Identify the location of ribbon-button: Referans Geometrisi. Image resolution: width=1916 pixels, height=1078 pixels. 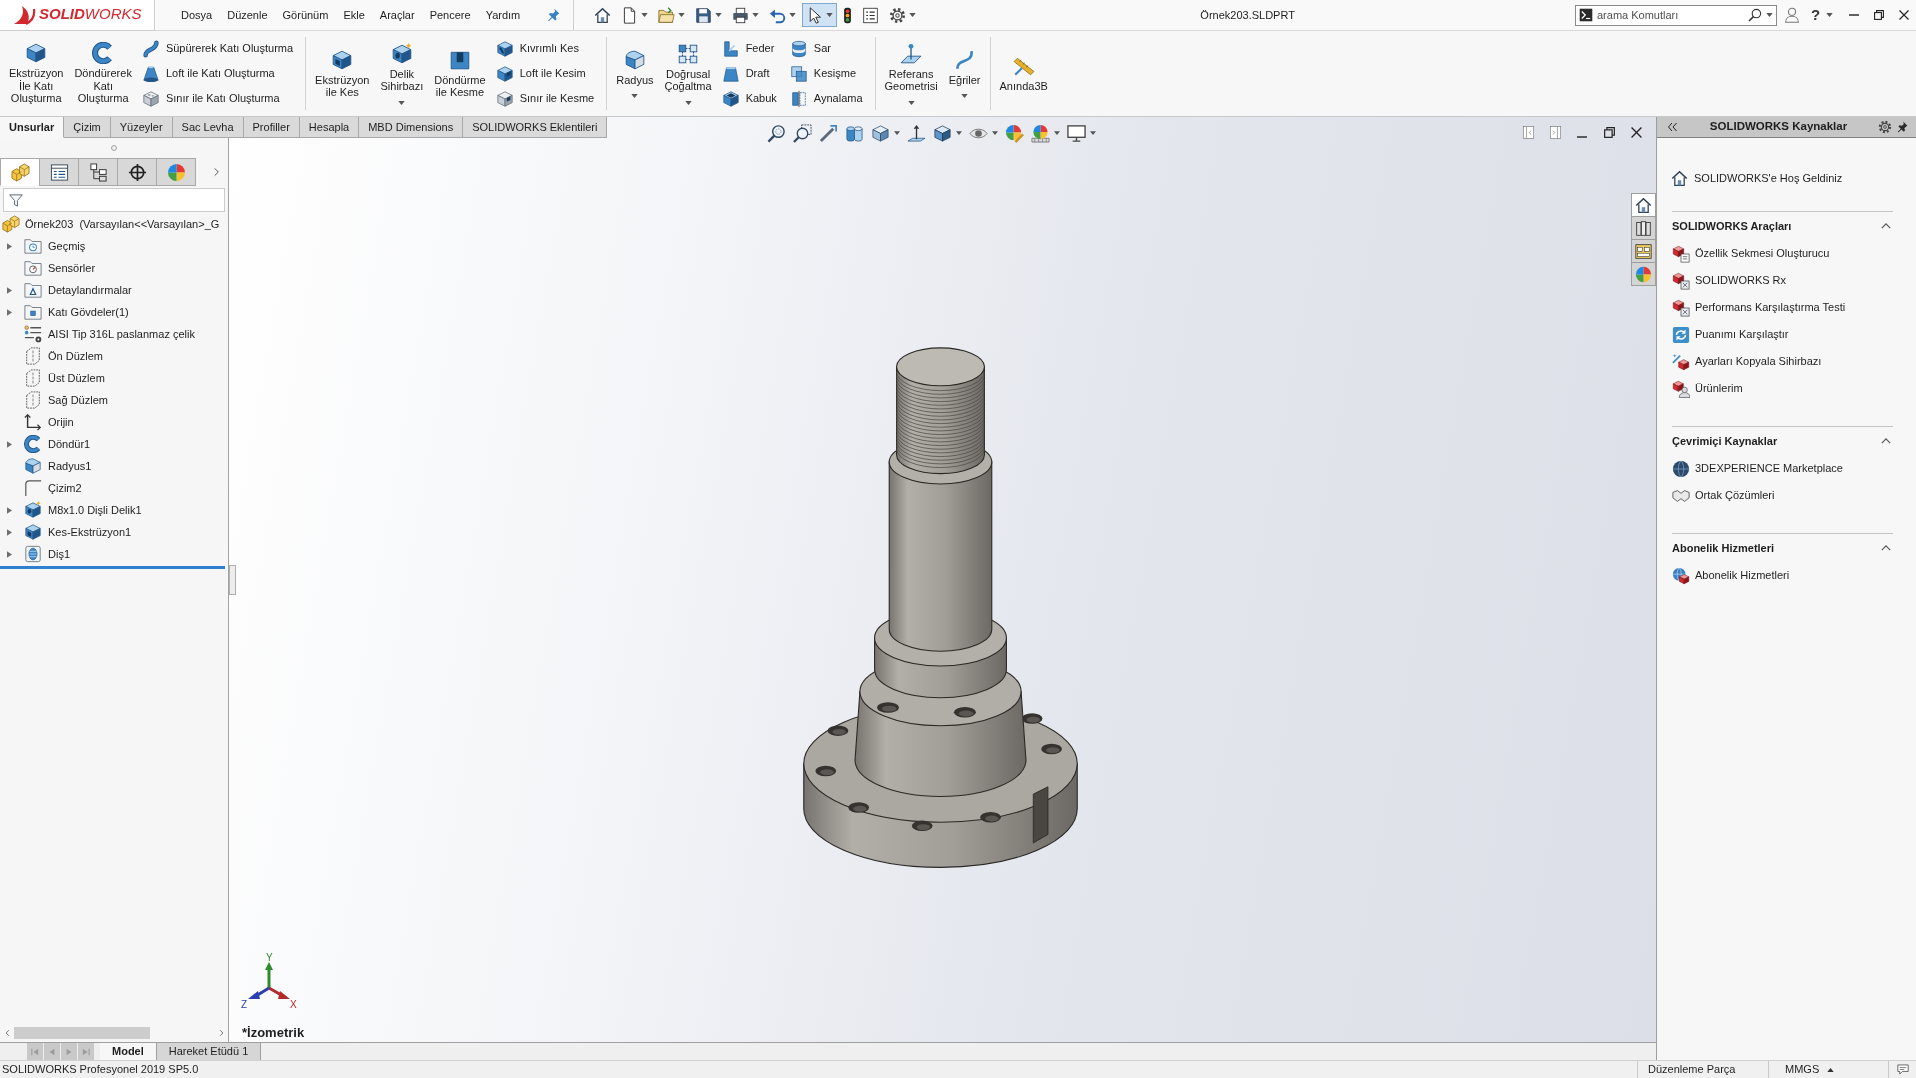
(911, 73).